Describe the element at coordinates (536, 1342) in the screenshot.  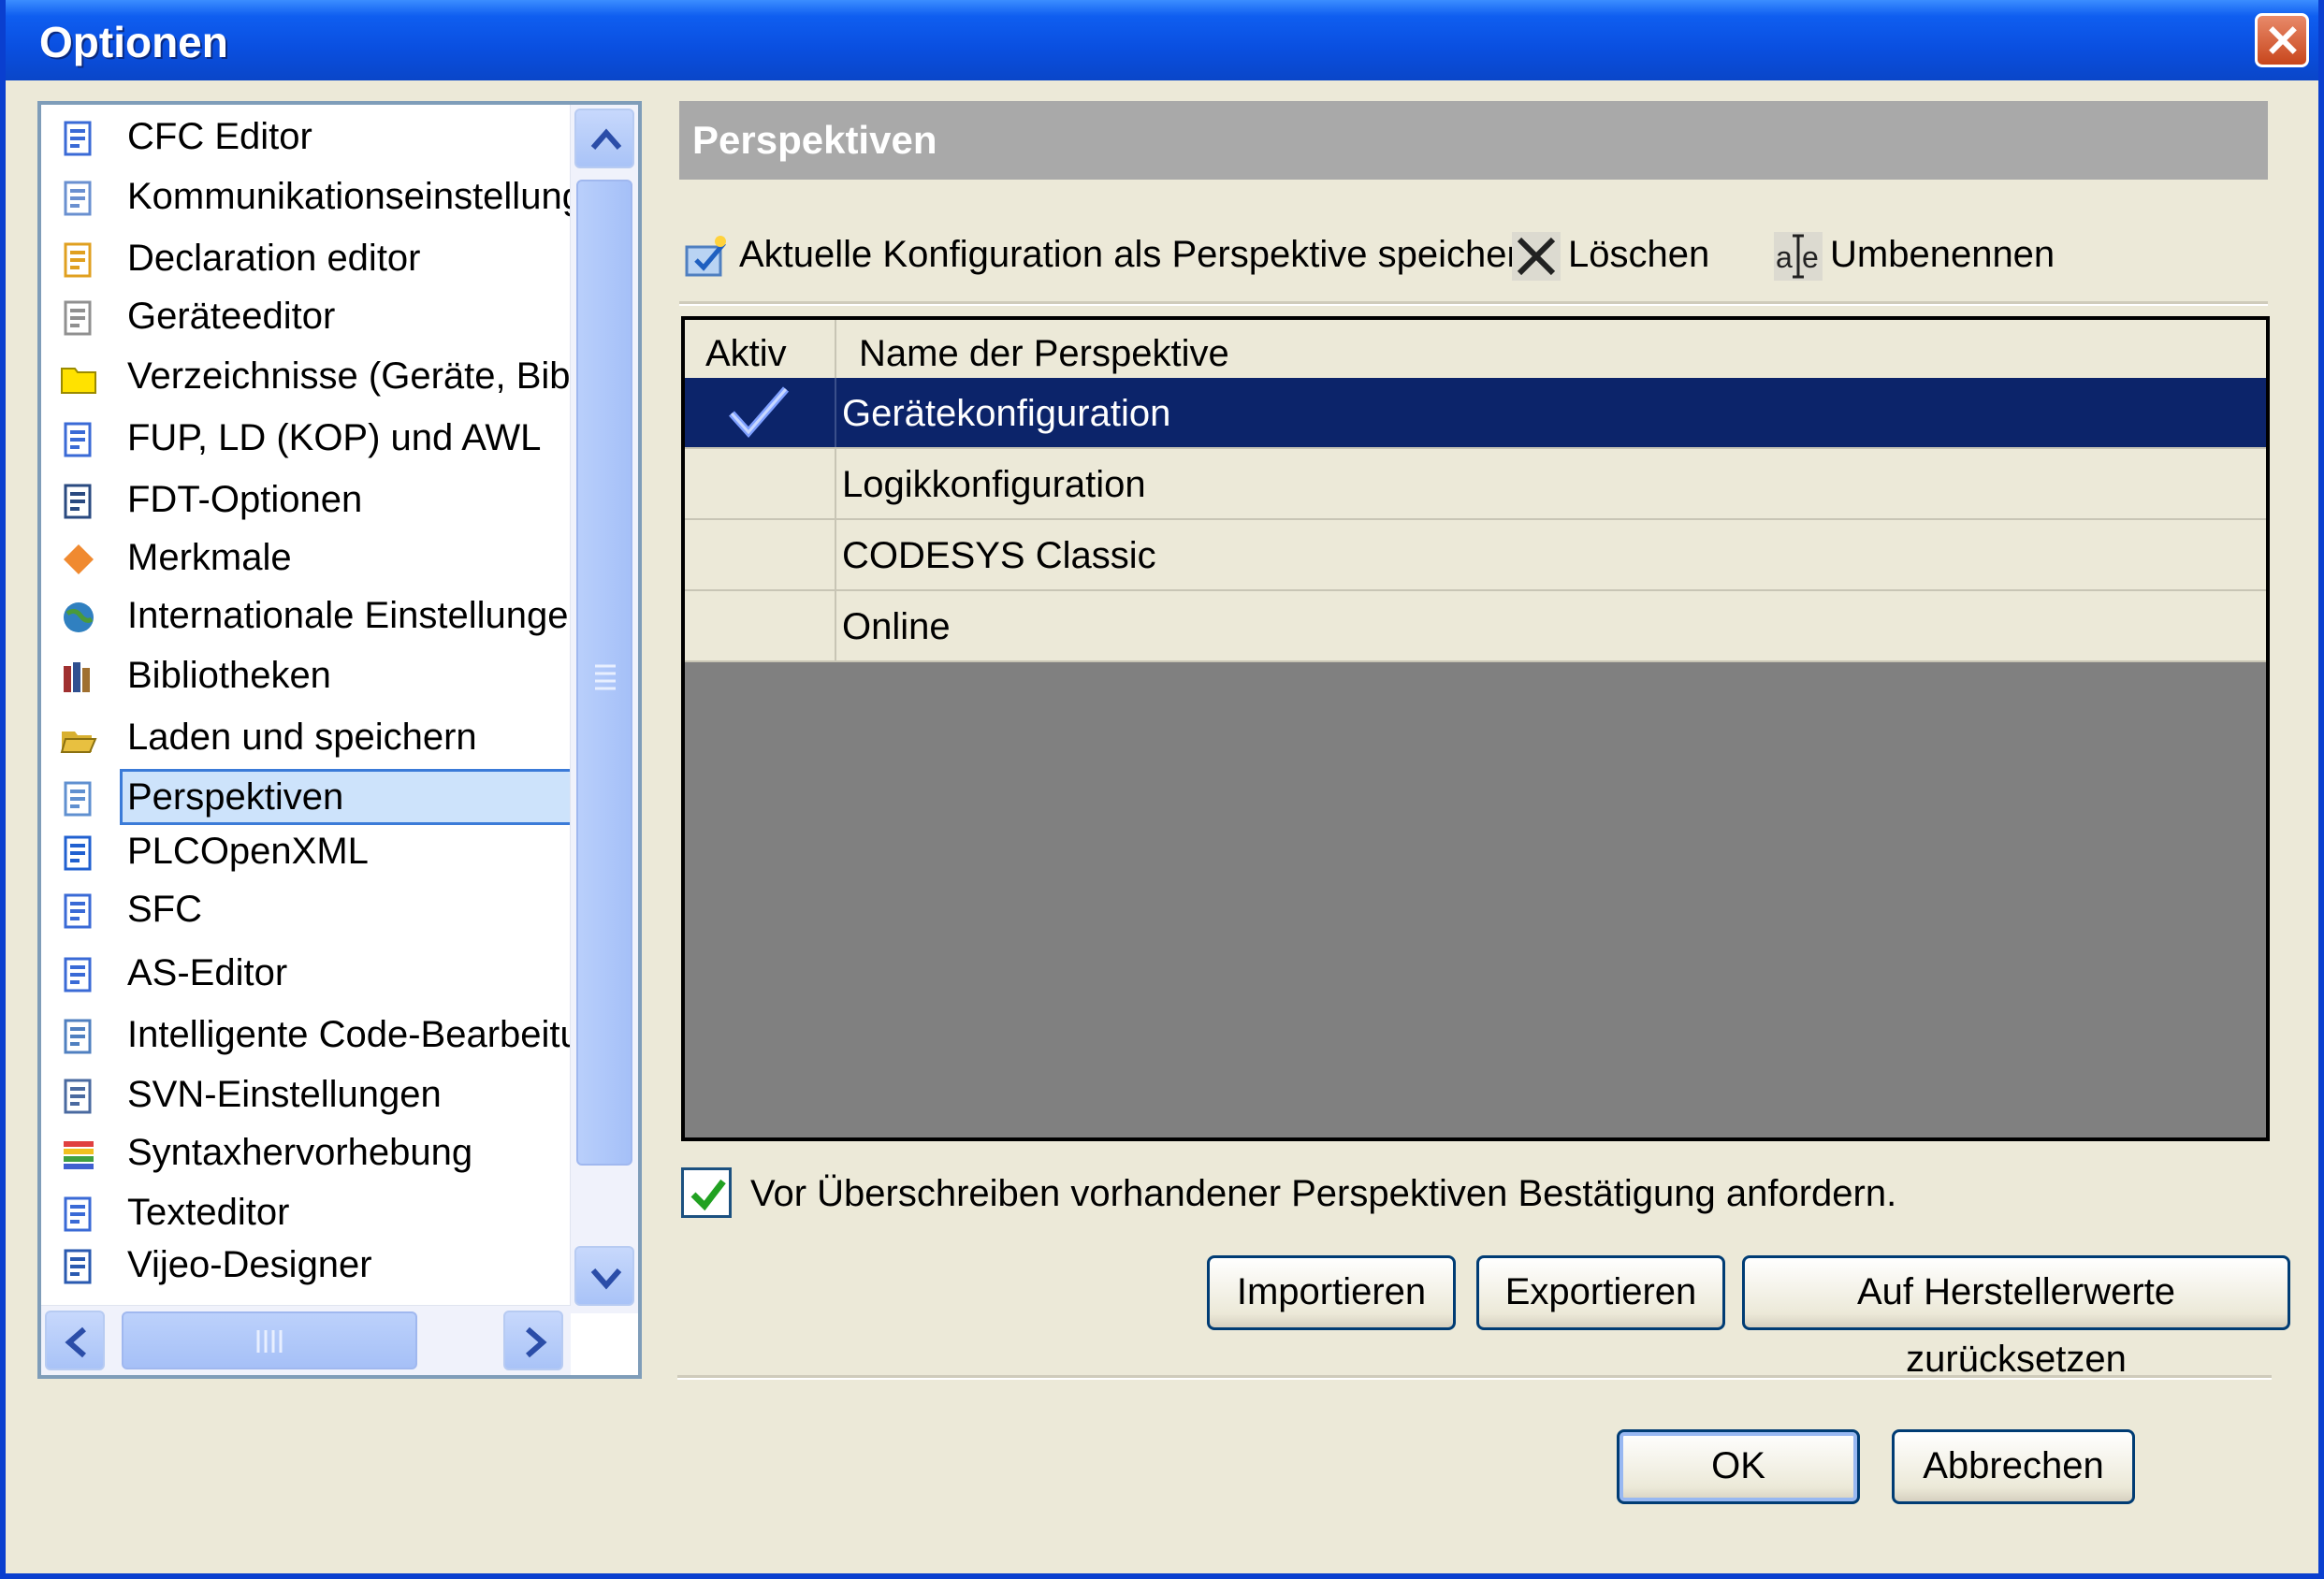
I see `chevron-right-icon` at that location.